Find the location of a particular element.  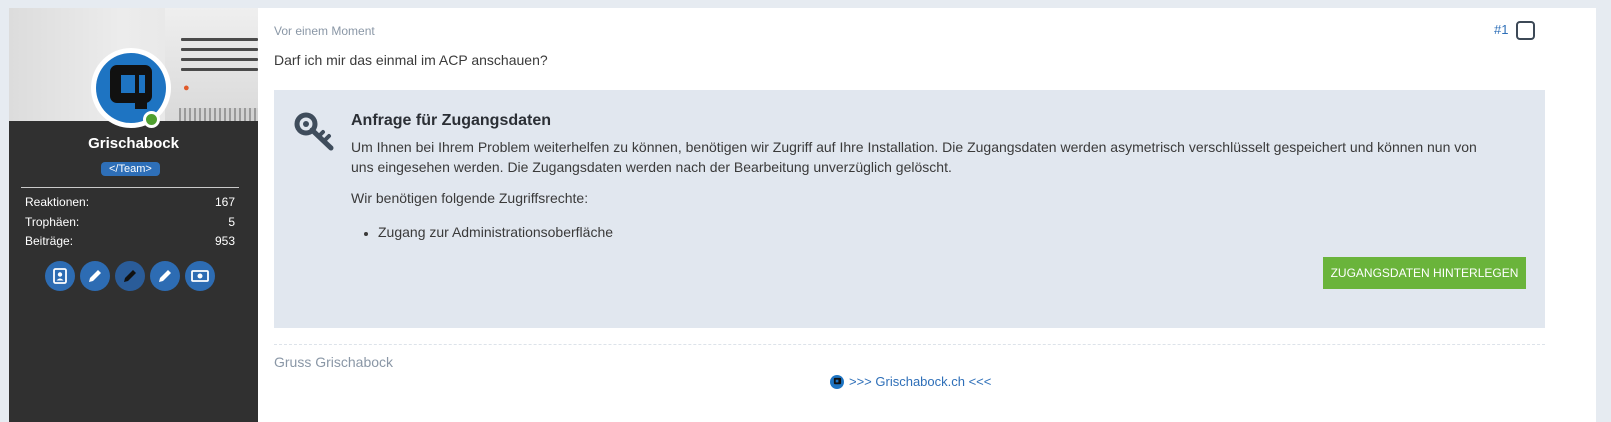

deposit-credentials-button: ZUGANGSDATEN HINTERLEGEN is located at coordinates (1424, 273).